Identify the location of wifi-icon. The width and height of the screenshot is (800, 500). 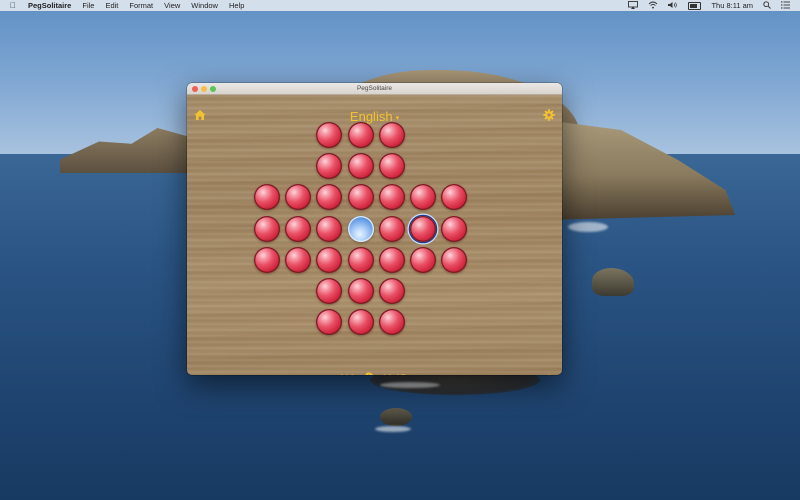
(653, 6).